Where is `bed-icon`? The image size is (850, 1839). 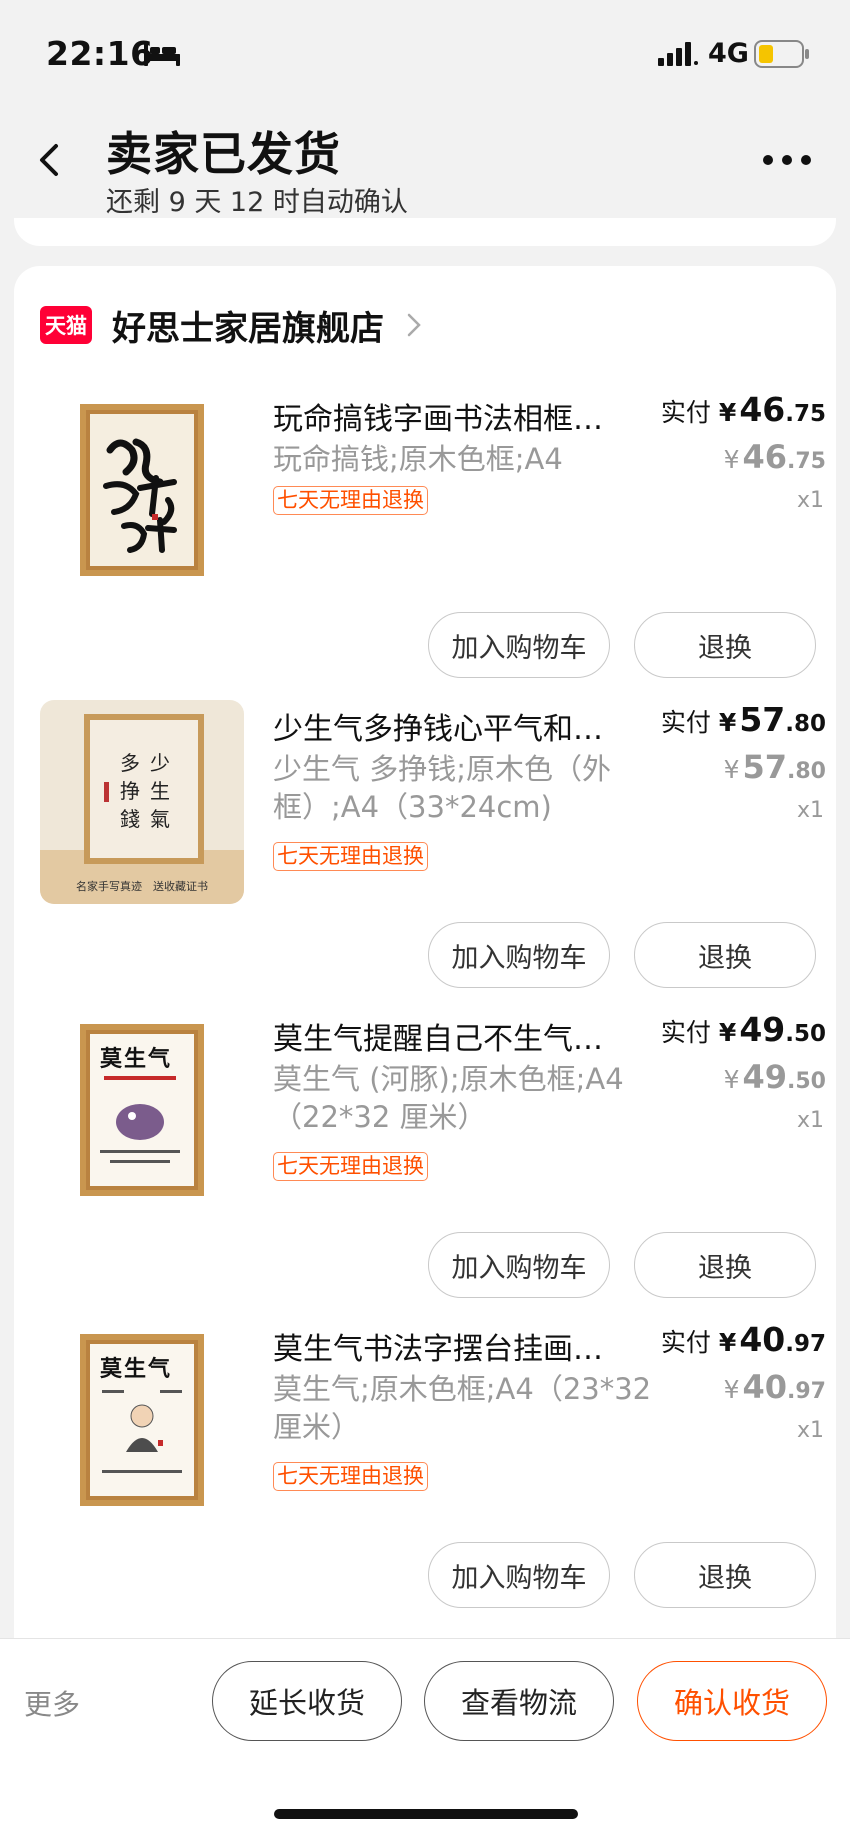
bed-icon is located at coordinates (162, 54).